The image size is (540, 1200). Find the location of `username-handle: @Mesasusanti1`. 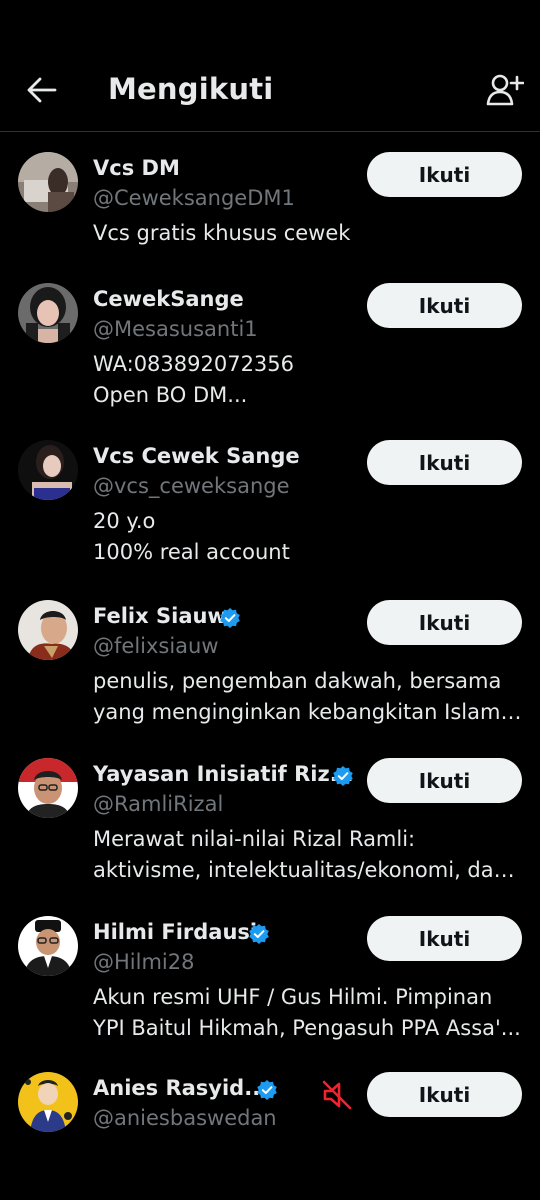

username-handle: @Mesasusanti1 is located at coordinates (175, 329).